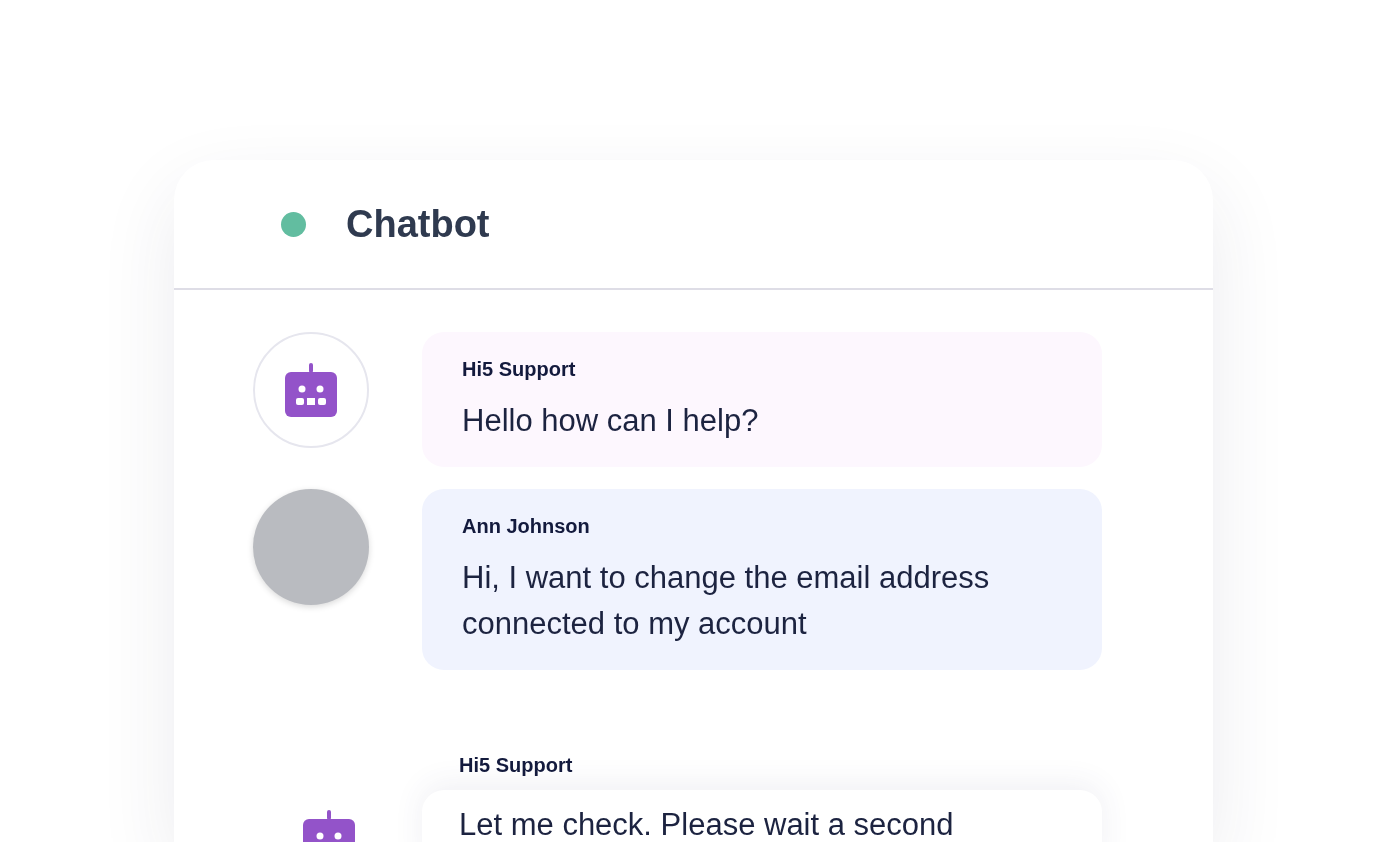 Image resolution: width=1378 pixels, height=842 pixels. I want to click on message-text: Let me check. Please wait a second, so click(707, 823).